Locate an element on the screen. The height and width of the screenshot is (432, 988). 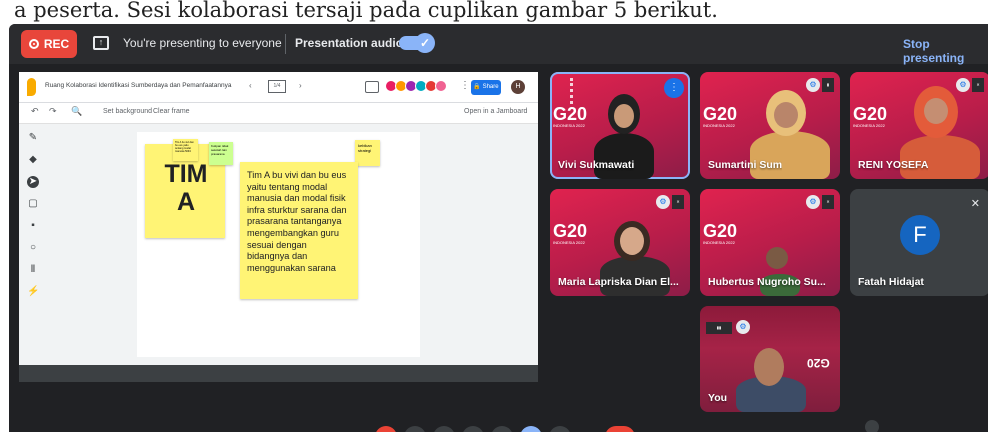
participant-name: RENI YOSEFA is located at coordinates (893, 165).